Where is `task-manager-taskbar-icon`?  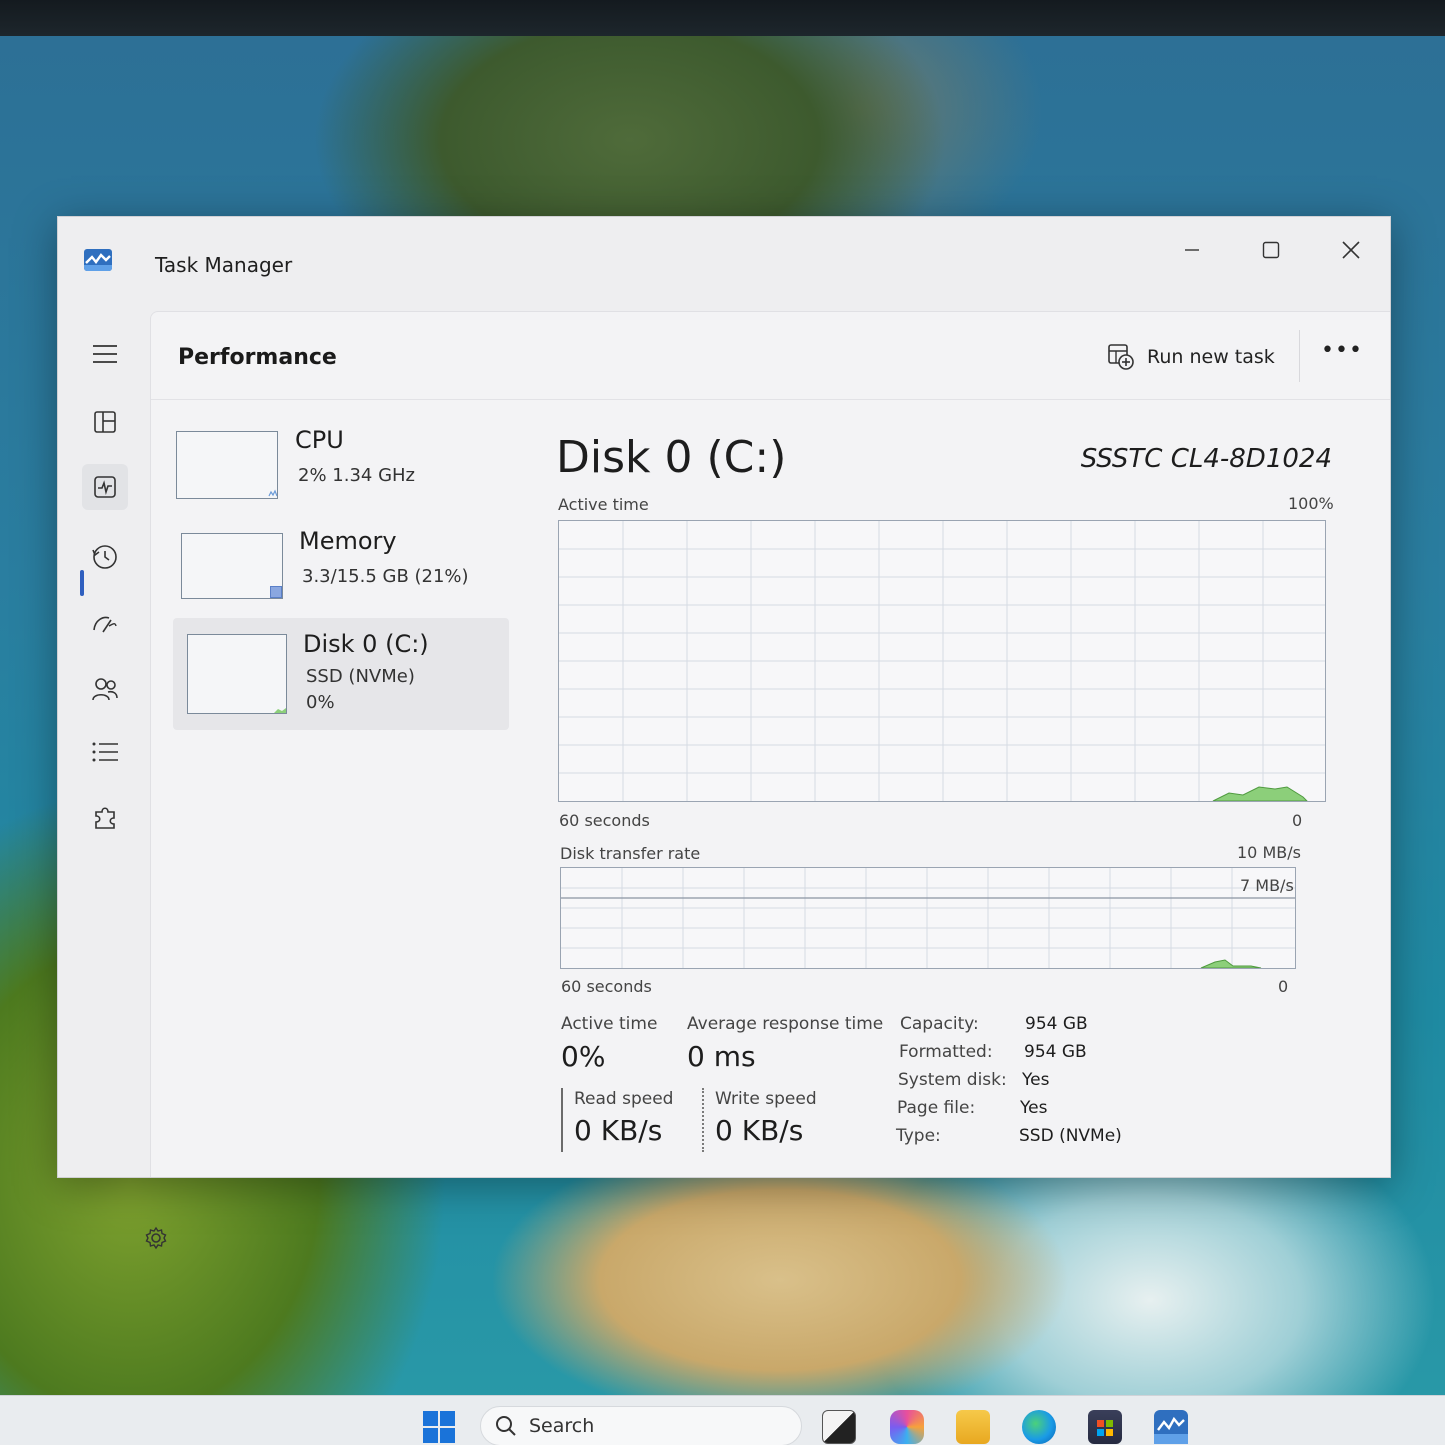 task-manager-taskbar-icon is located at coordinates (1171, 1427).